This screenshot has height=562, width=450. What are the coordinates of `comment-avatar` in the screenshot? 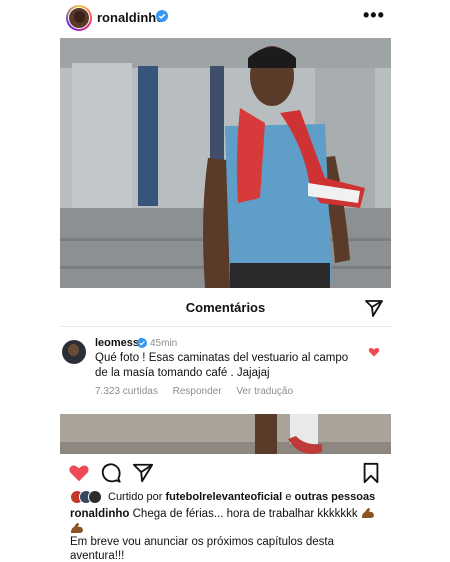 It's located at (74, 352).